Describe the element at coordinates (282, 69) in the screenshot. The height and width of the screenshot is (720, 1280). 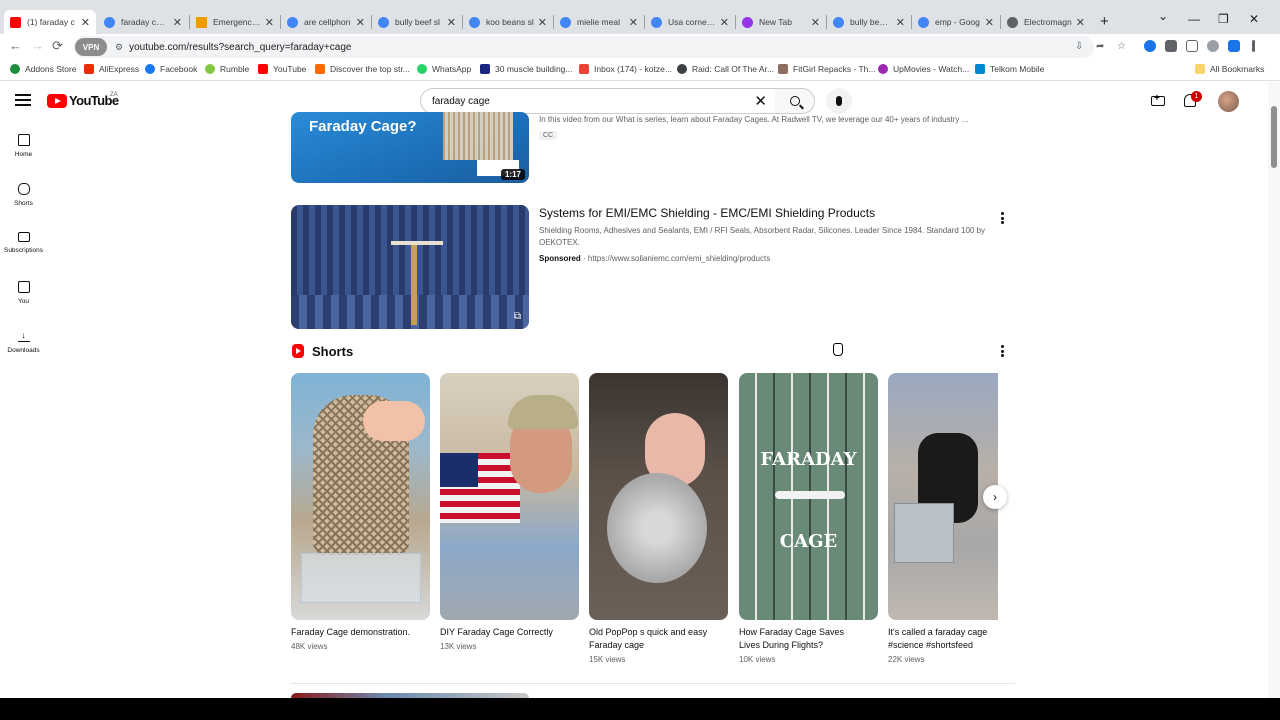
I see `bookmark-item: YouTube` at that location.